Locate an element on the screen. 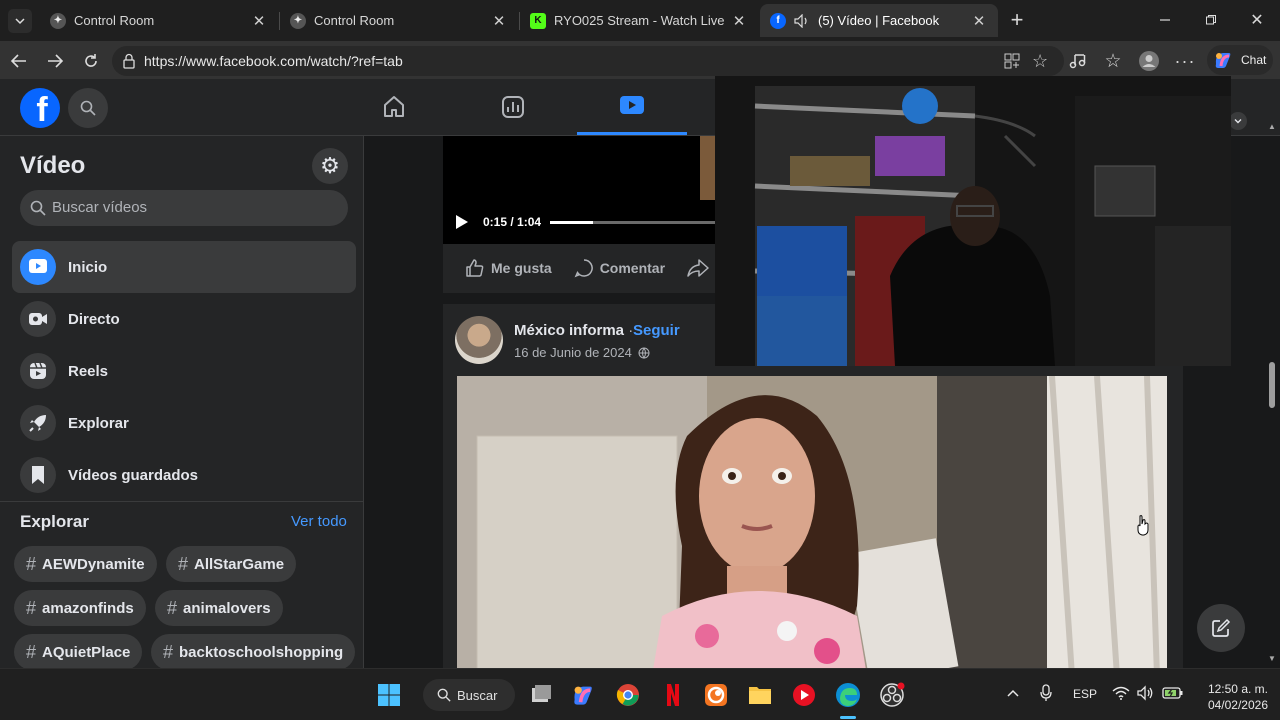  favorite-star-icon: ☆ is located at coordinates (1040, 61).